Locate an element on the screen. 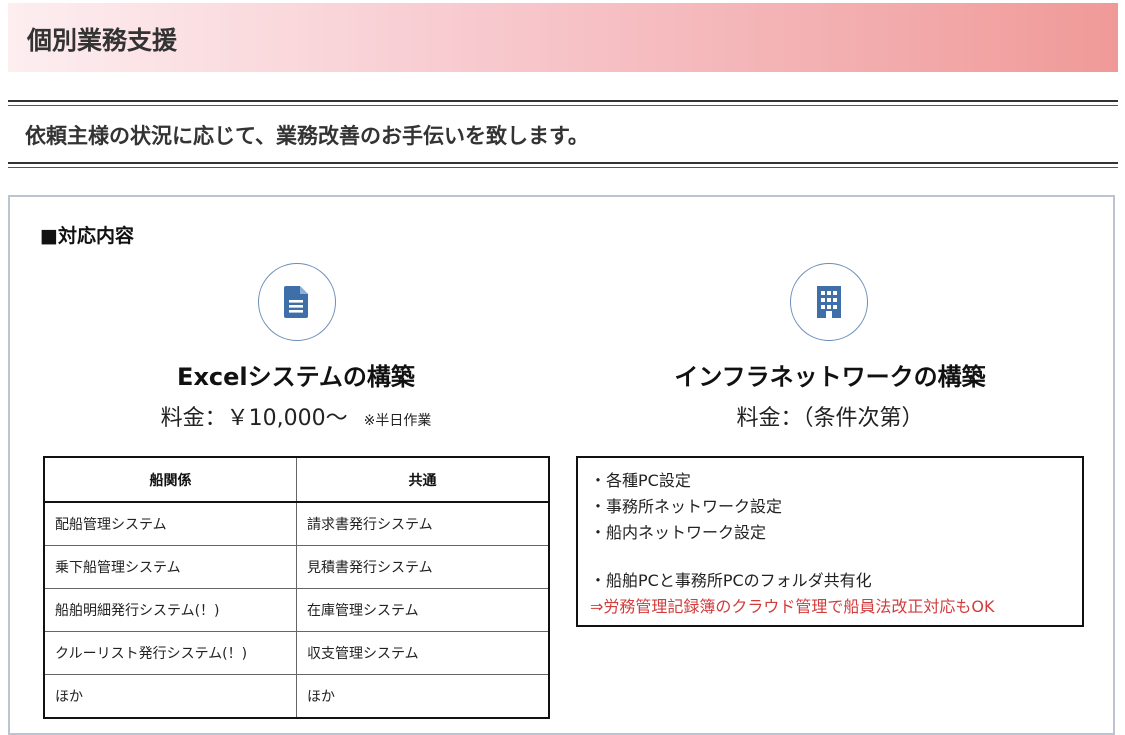 The image size is (1125, 735). document-icon is located at coordinates (297, 302).